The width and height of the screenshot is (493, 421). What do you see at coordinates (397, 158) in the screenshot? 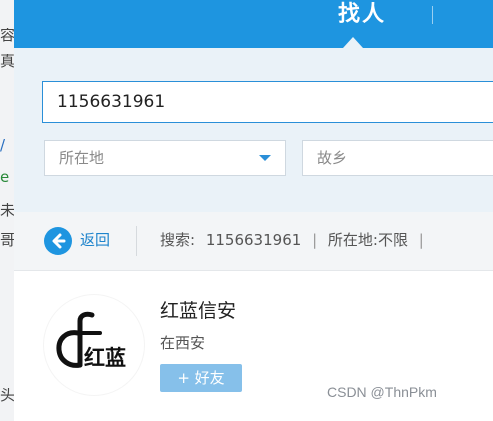
I see `hometown-select: 故乡` at bounding box center [397, 158].